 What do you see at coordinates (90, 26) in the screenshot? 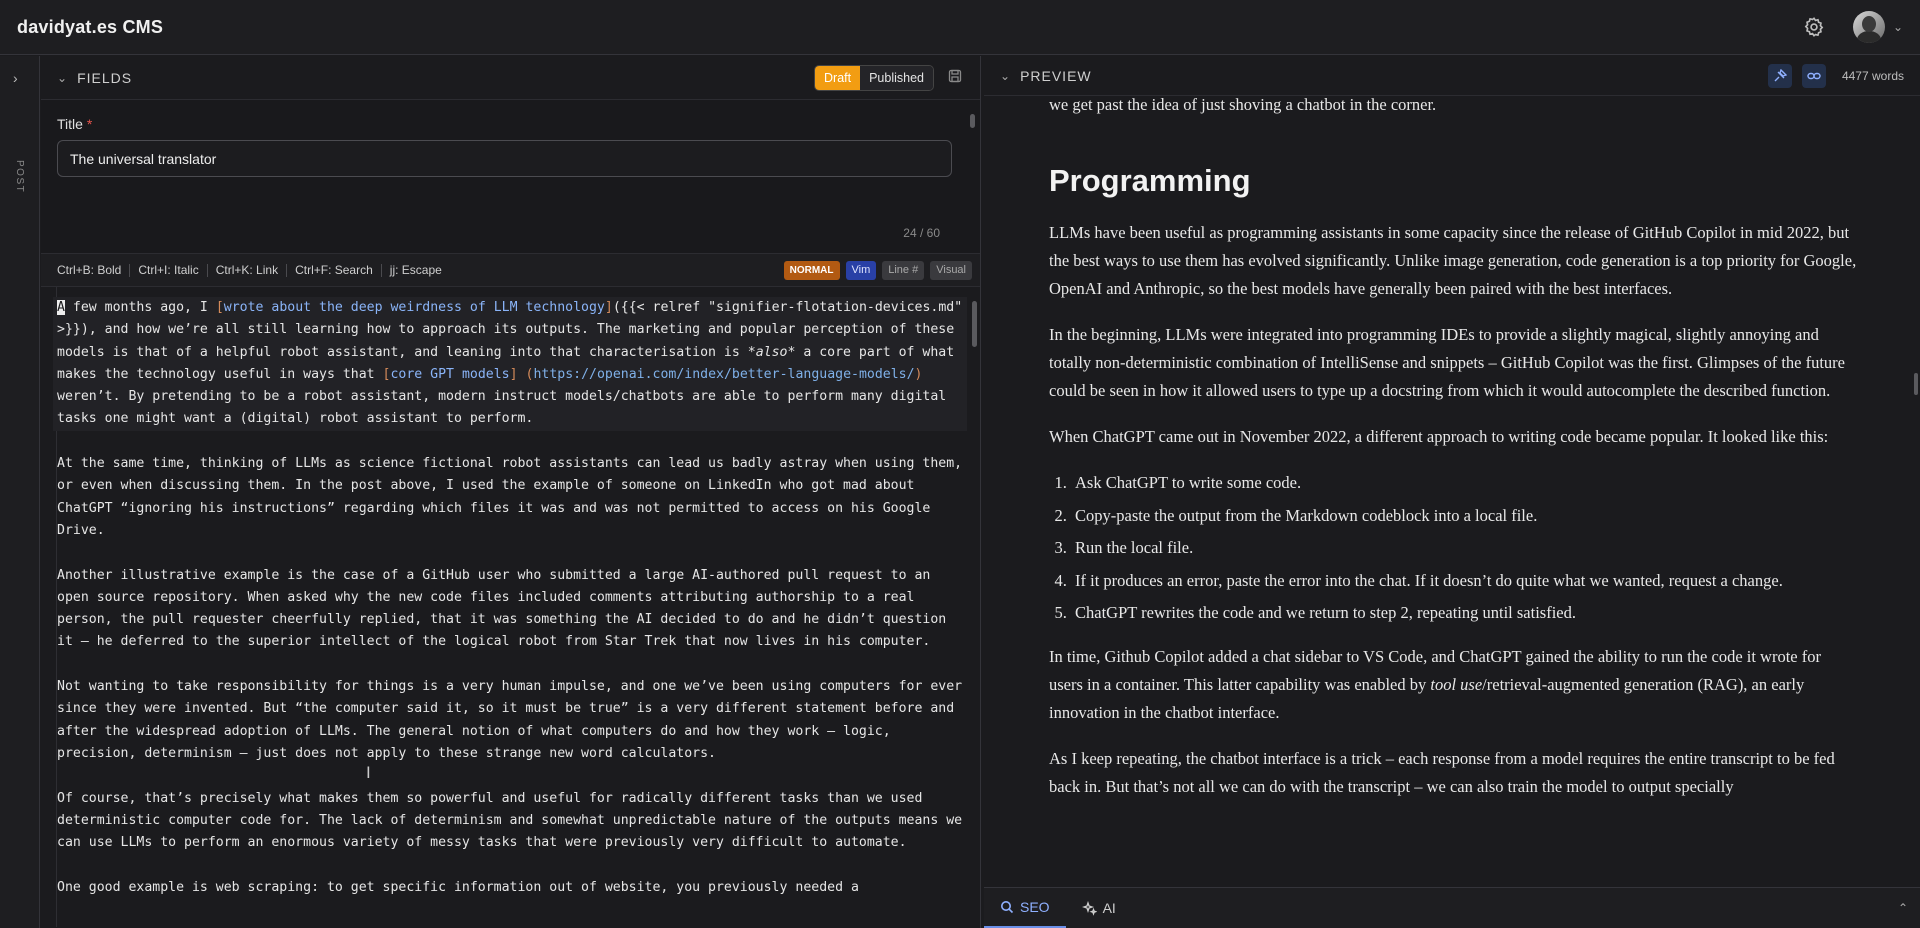
I see `app-title: davidyat.es CMS` at bounding box center [90, 26].